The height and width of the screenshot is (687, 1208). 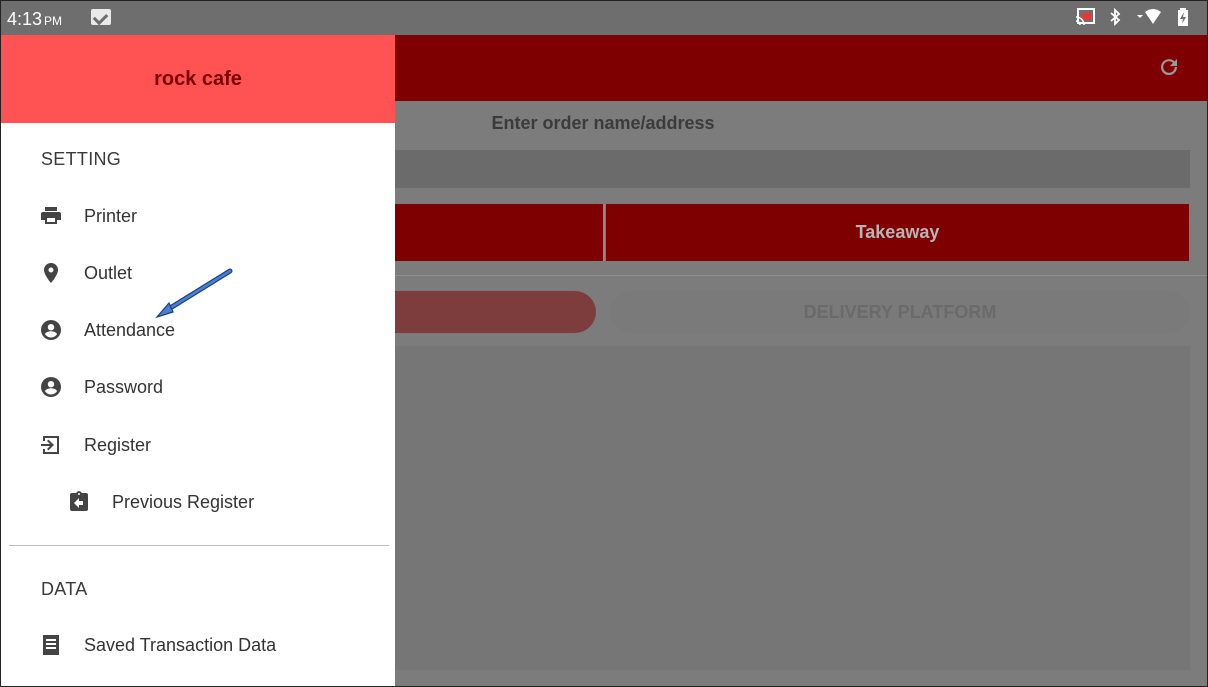 I want to click on menu-item-printer: Printer, so click(x=198, y=216).